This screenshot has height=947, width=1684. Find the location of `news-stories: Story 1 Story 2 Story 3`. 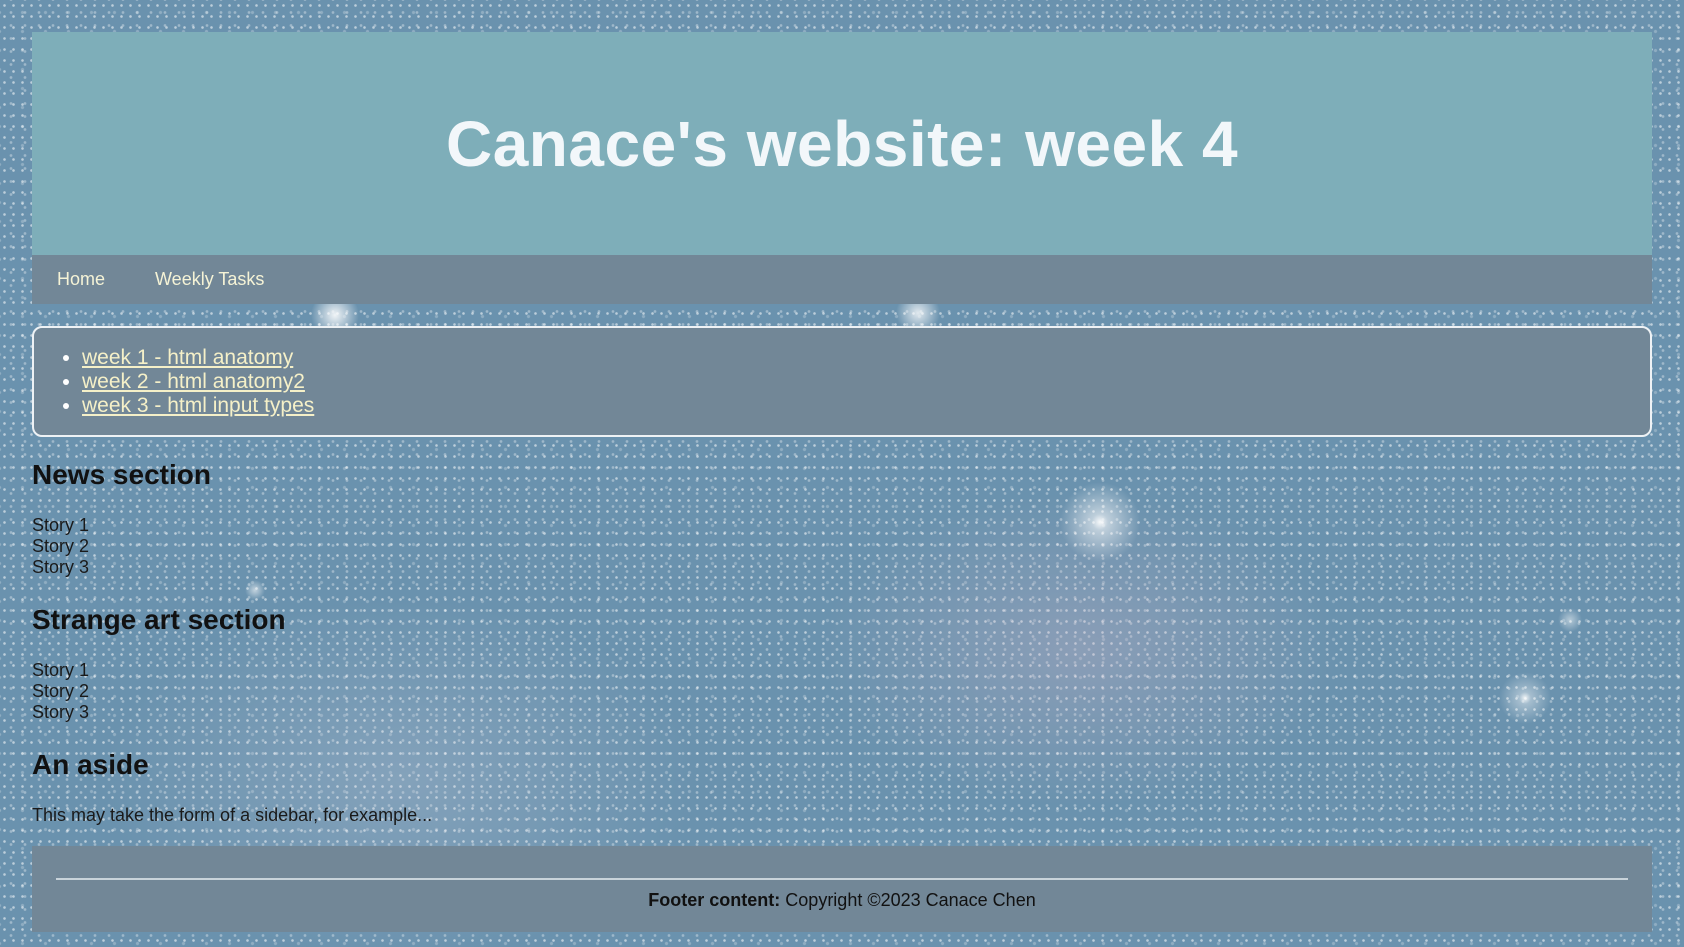

news-stories: Story 1 Story 2 Story 3 is located at coordinates (842, 546).